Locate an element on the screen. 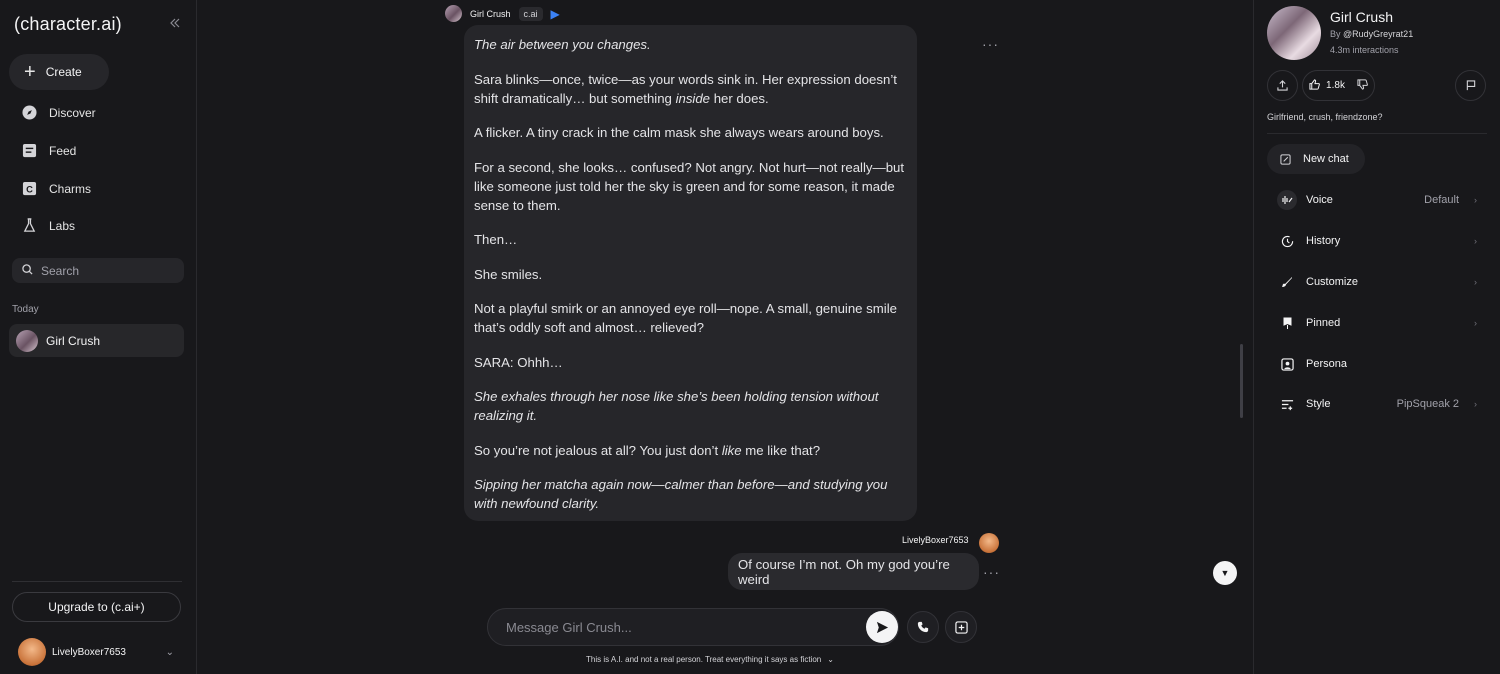  sidebar-item-labs: Labs is located at coordinates (48, 225).